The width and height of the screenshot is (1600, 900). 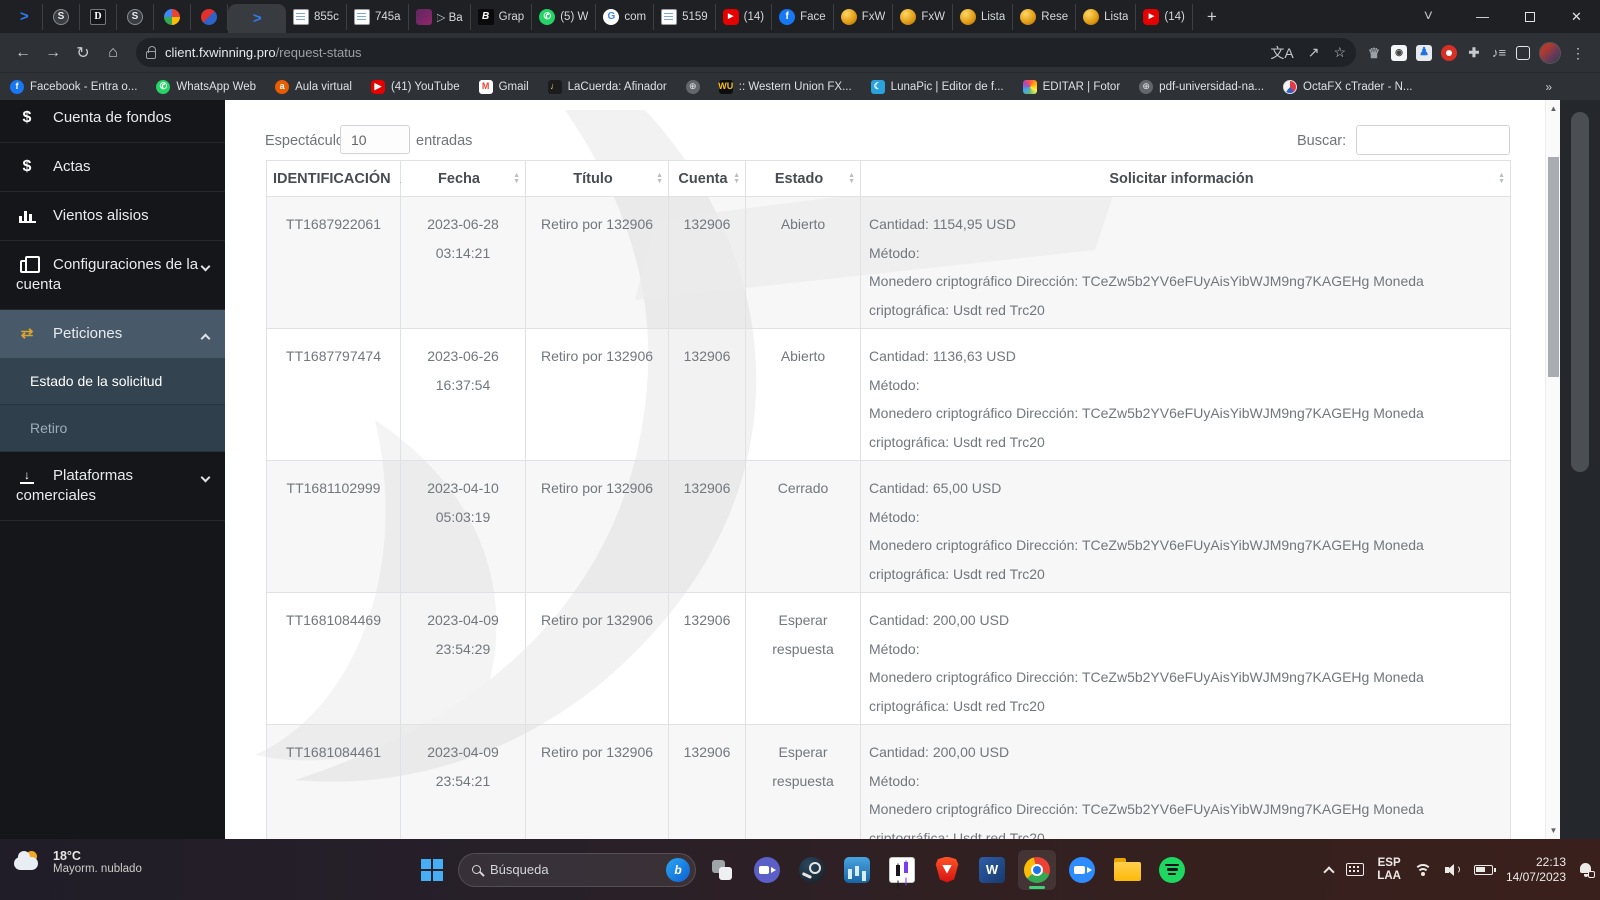 What do you see at coordinates (812, 870) in the screenshot?
I see `taskbar-app-steam` at bounding box center [812, 870].